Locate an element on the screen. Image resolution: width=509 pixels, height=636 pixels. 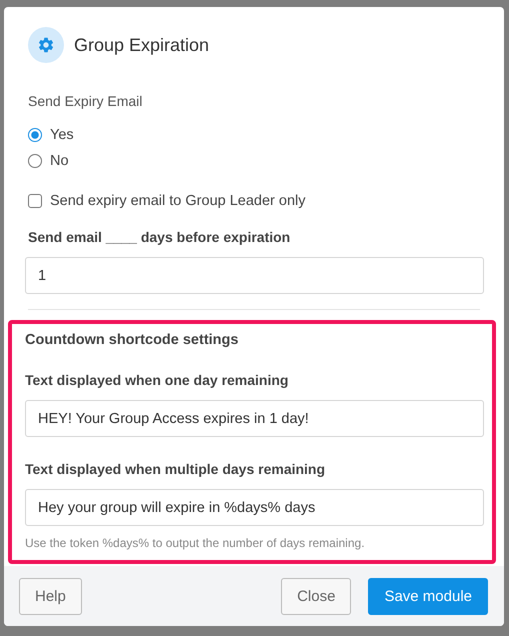
help-text: Use the token %days% to output the number of days remaining. is located at coordinates (195, 543).